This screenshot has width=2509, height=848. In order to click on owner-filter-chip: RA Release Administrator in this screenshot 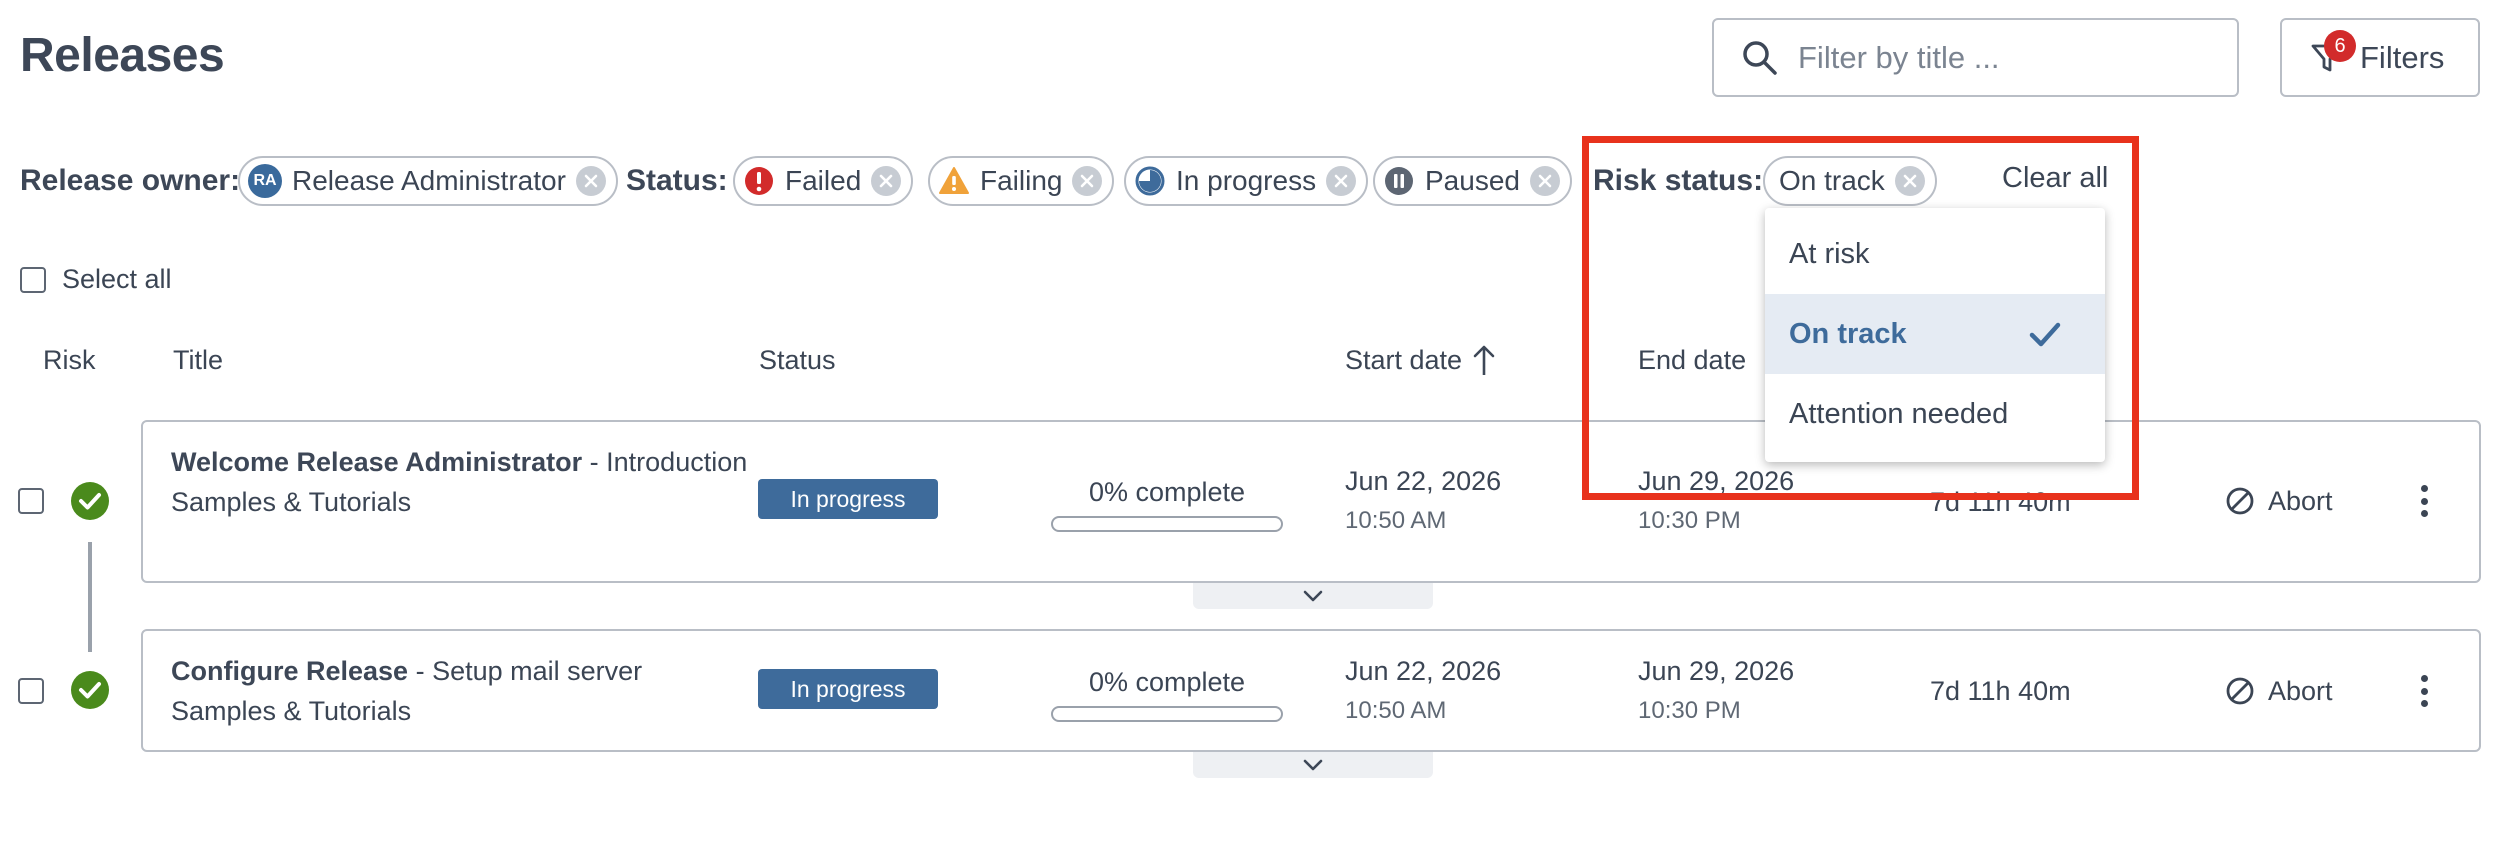, I will do `click(428, 181)`.